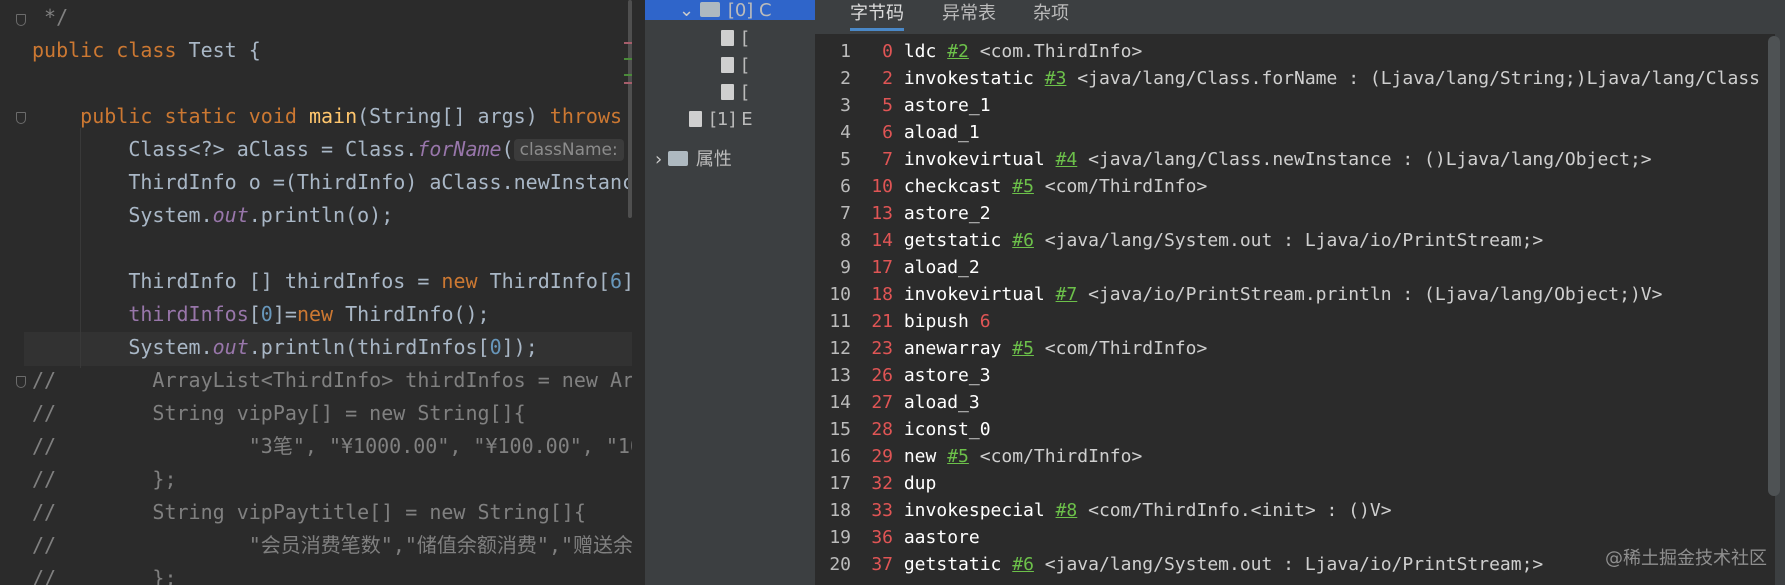 Image resolution: width=1785 pixels, height=585 pixels. I want to click on operand-comment: <com/ThirdInfo>, so click(1126, 348).